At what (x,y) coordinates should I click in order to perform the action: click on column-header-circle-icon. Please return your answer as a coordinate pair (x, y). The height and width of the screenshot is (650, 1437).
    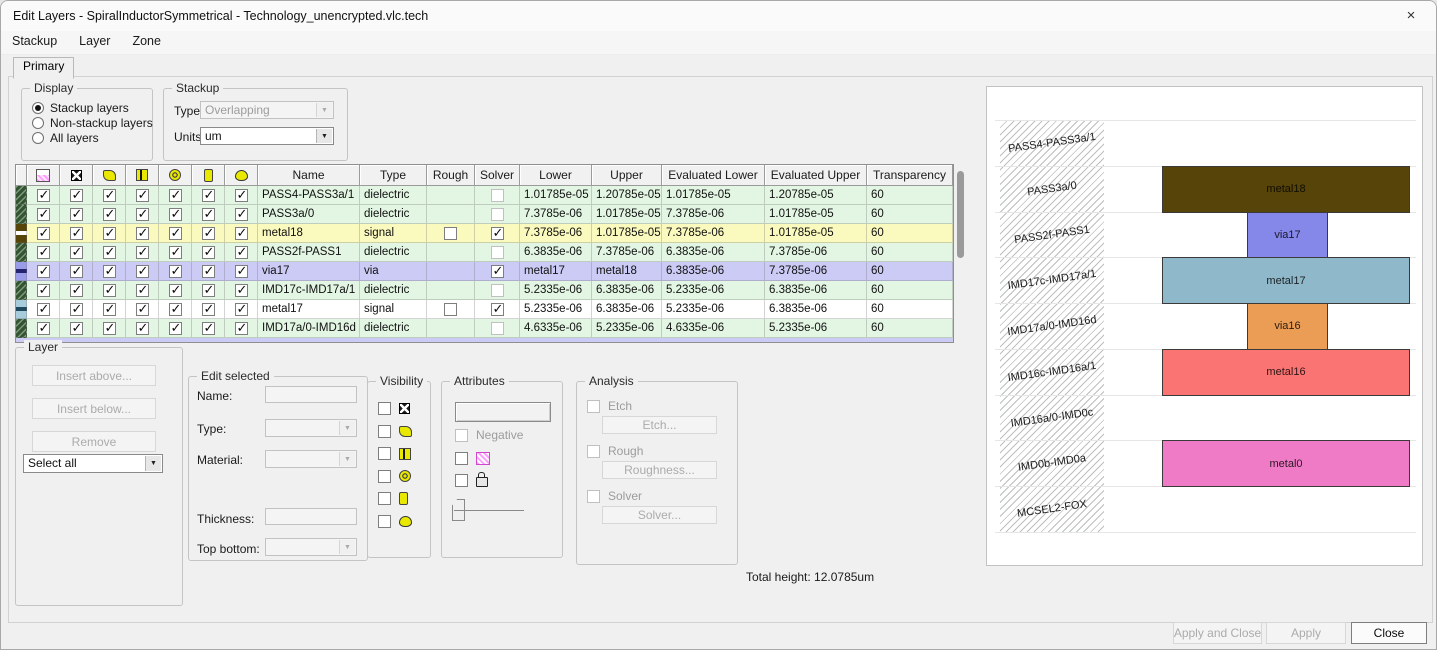
    Looking at the image, I should click on (175, 175).